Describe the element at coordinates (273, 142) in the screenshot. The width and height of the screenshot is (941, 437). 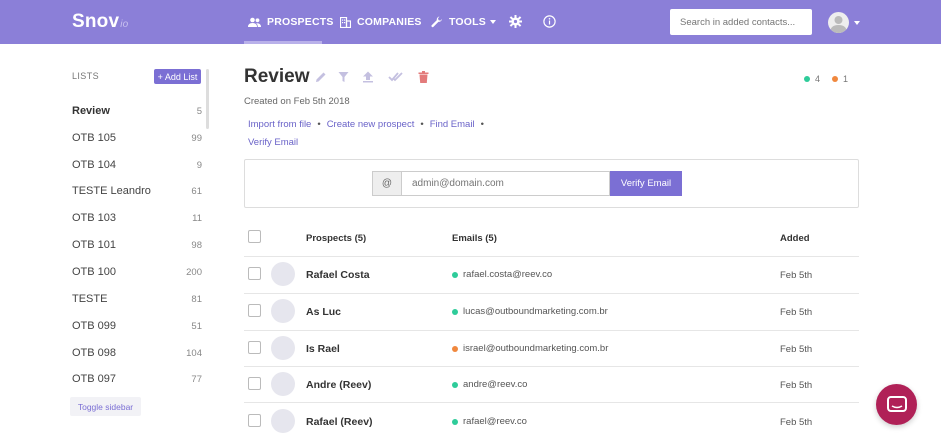
I see `verify-email-link: Verify Email` at that location.